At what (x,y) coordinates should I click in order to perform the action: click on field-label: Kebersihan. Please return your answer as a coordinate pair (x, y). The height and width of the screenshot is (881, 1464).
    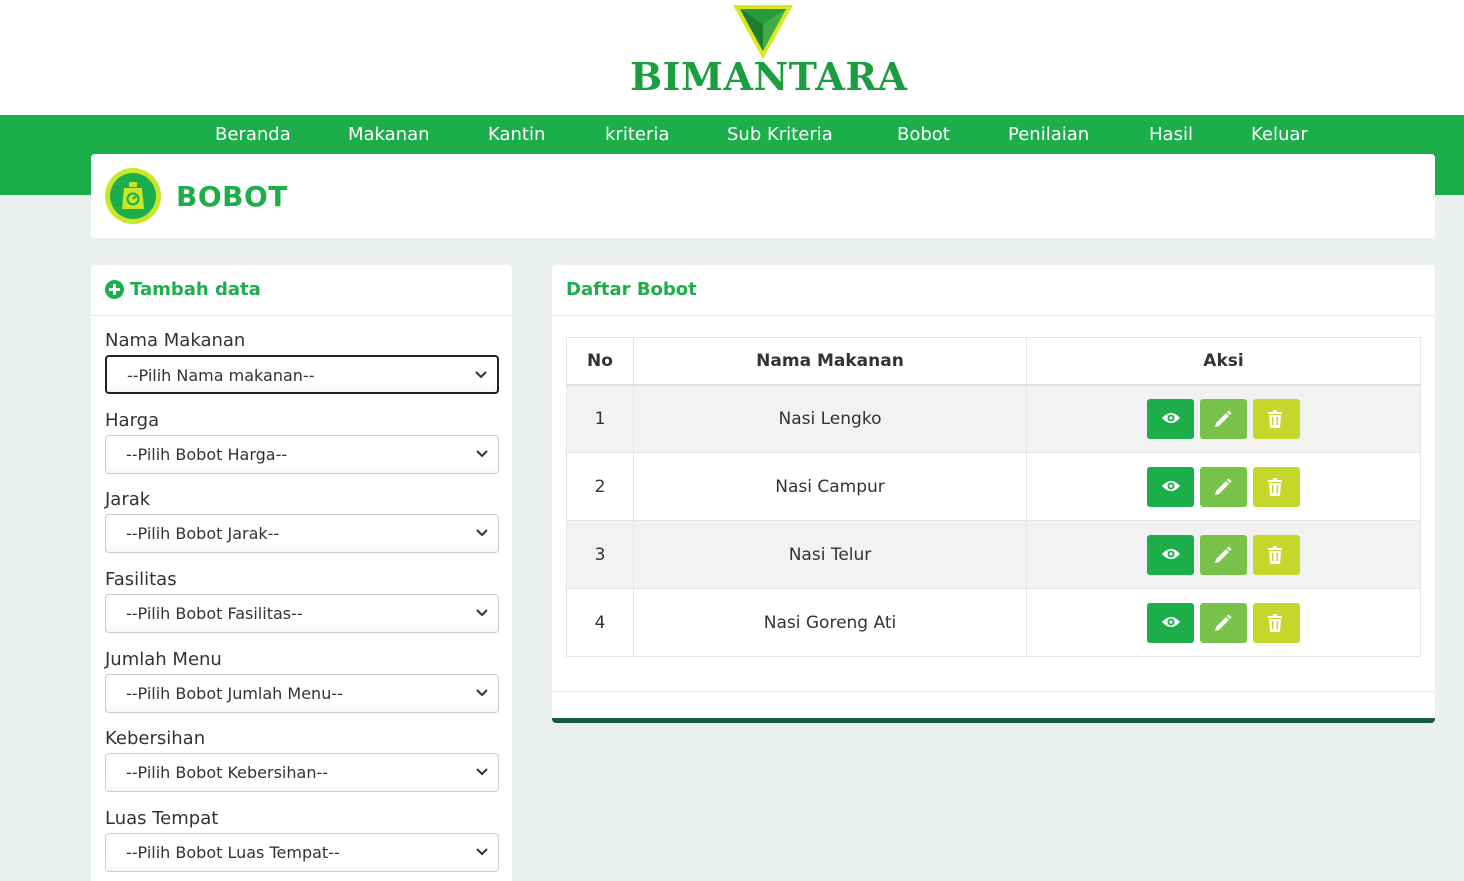
    Looking at the image, I should click on (155, 738).